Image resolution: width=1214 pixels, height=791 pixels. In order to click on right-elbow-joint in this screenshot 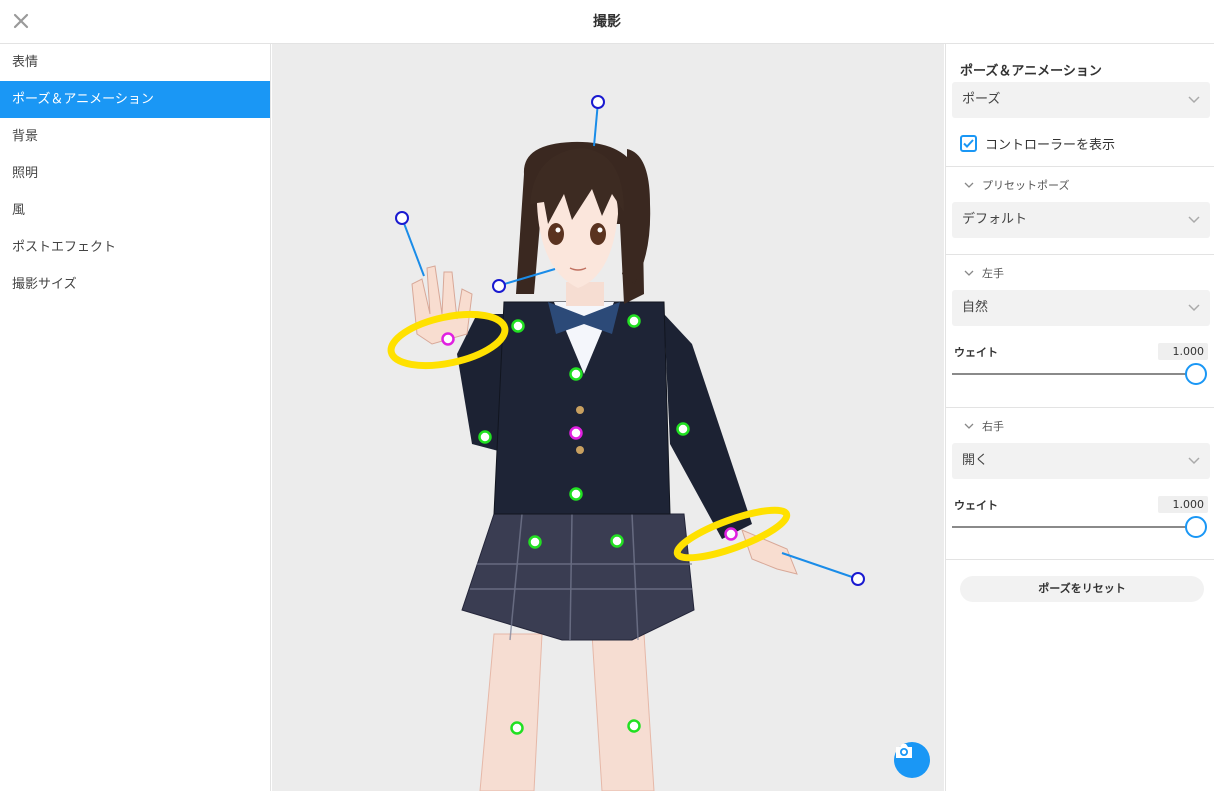, I will do `click(683, 429)`.